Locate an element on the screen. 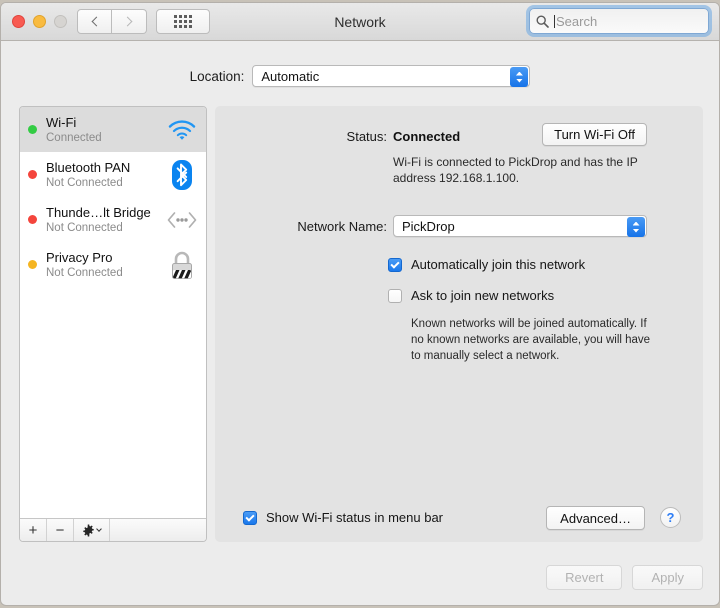 The image size is (720, 608). service-list-item: Bluetooth PAN Not Connected is located at coordinates (113, 174).